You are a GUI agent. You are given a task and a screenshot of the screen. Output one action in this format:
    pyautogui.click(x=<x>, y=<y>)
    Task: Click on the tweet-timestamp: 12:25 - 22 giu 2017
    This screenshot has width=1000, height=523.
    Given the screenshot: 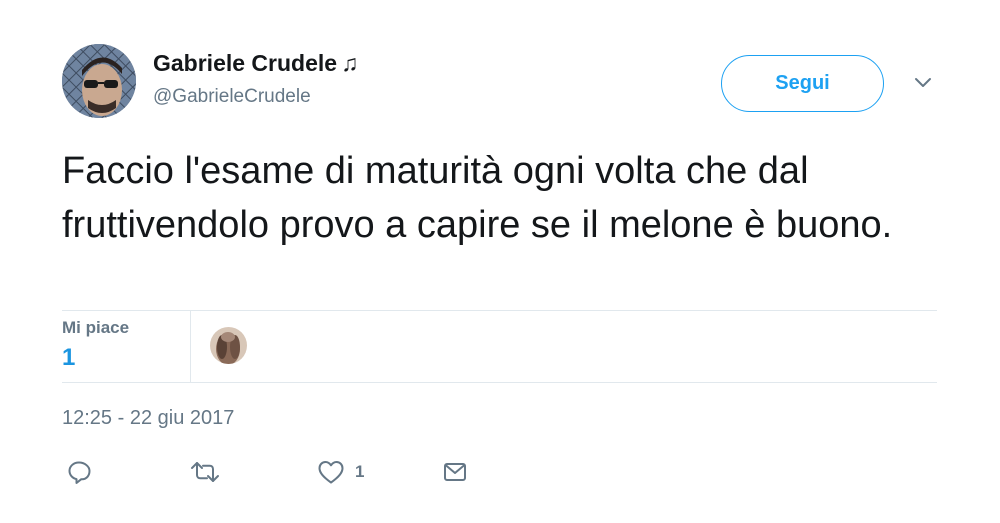 What is the action you would take?
    pyautogui.click(x=148, y=418)
    